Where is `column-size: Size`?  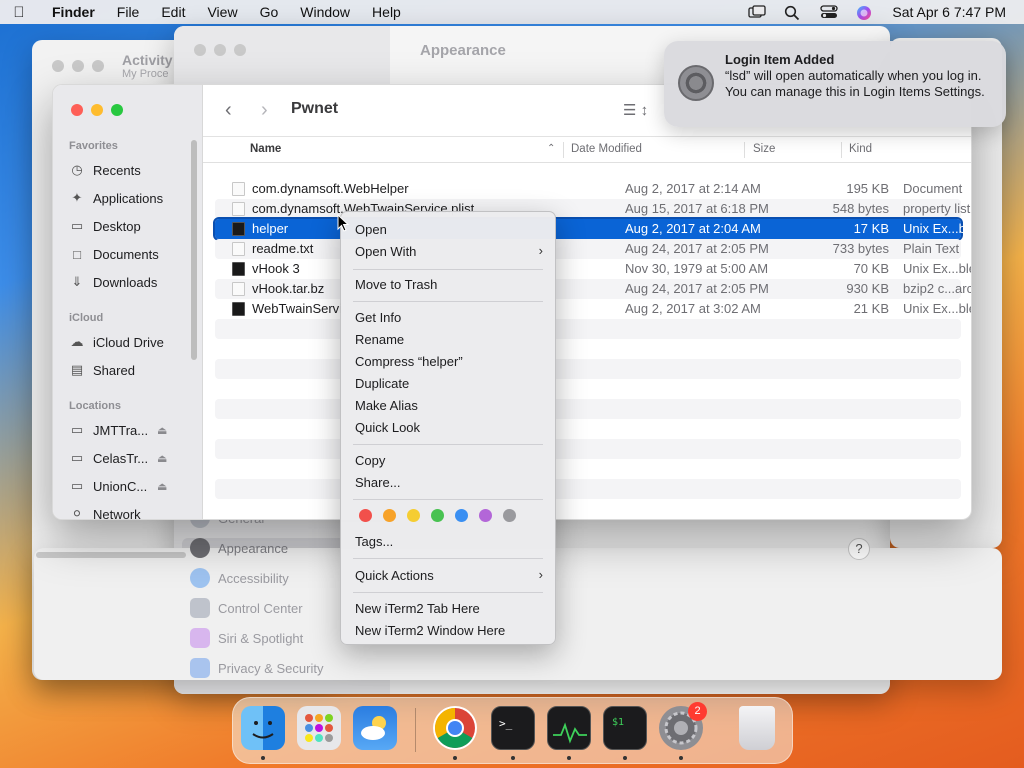
column-size: Size is located at coordinates (764, 149).